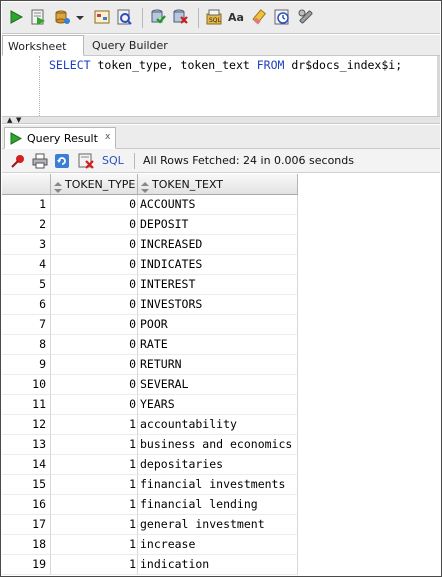  I want to click on pin-icon, so click(18, 161).